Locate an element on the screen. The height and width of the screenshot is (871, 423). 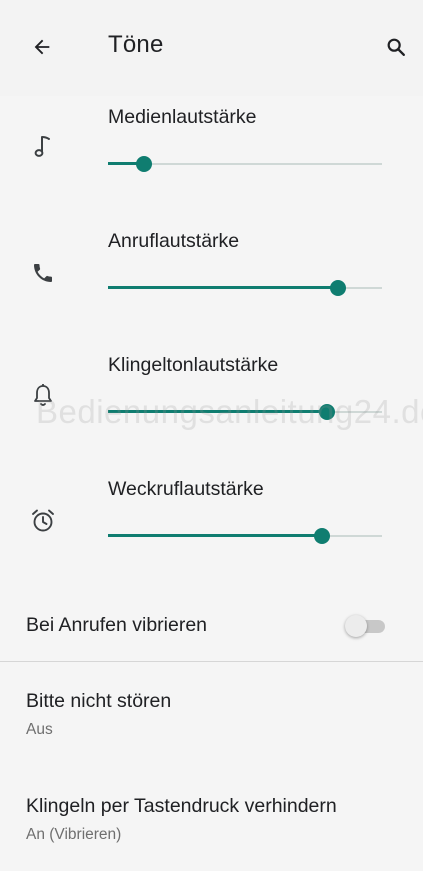
ringtone-volume-slider is located at coordinates (245, 412).